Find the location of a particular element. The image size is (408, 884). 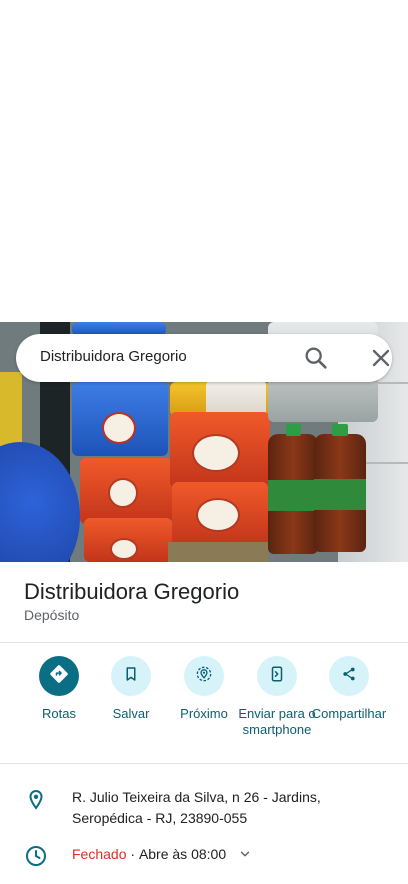

send-to-phone-label: Enviar para o smartphone is located at coordinates (277, 721).